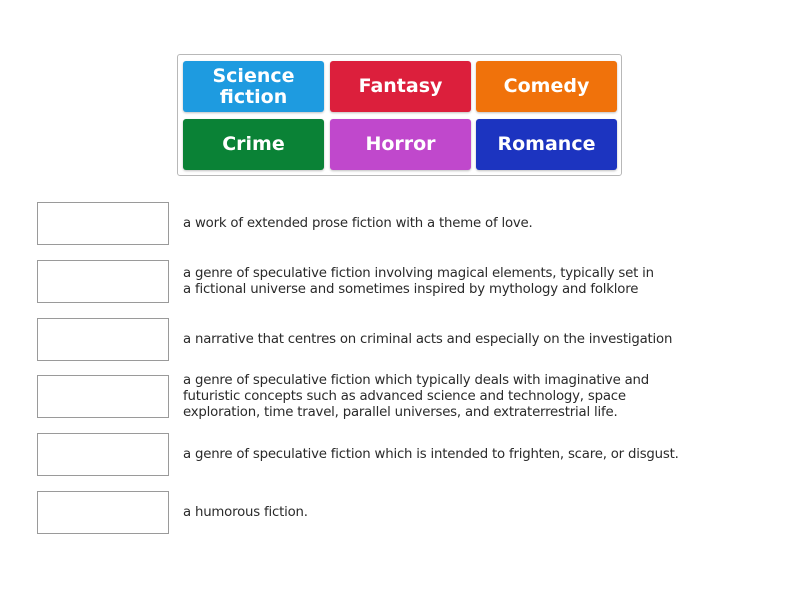 The image size is (800, 600). Describe the element at coordinates (400, 144) in the screenshot. I see `tile-horror: Horror` at that location.